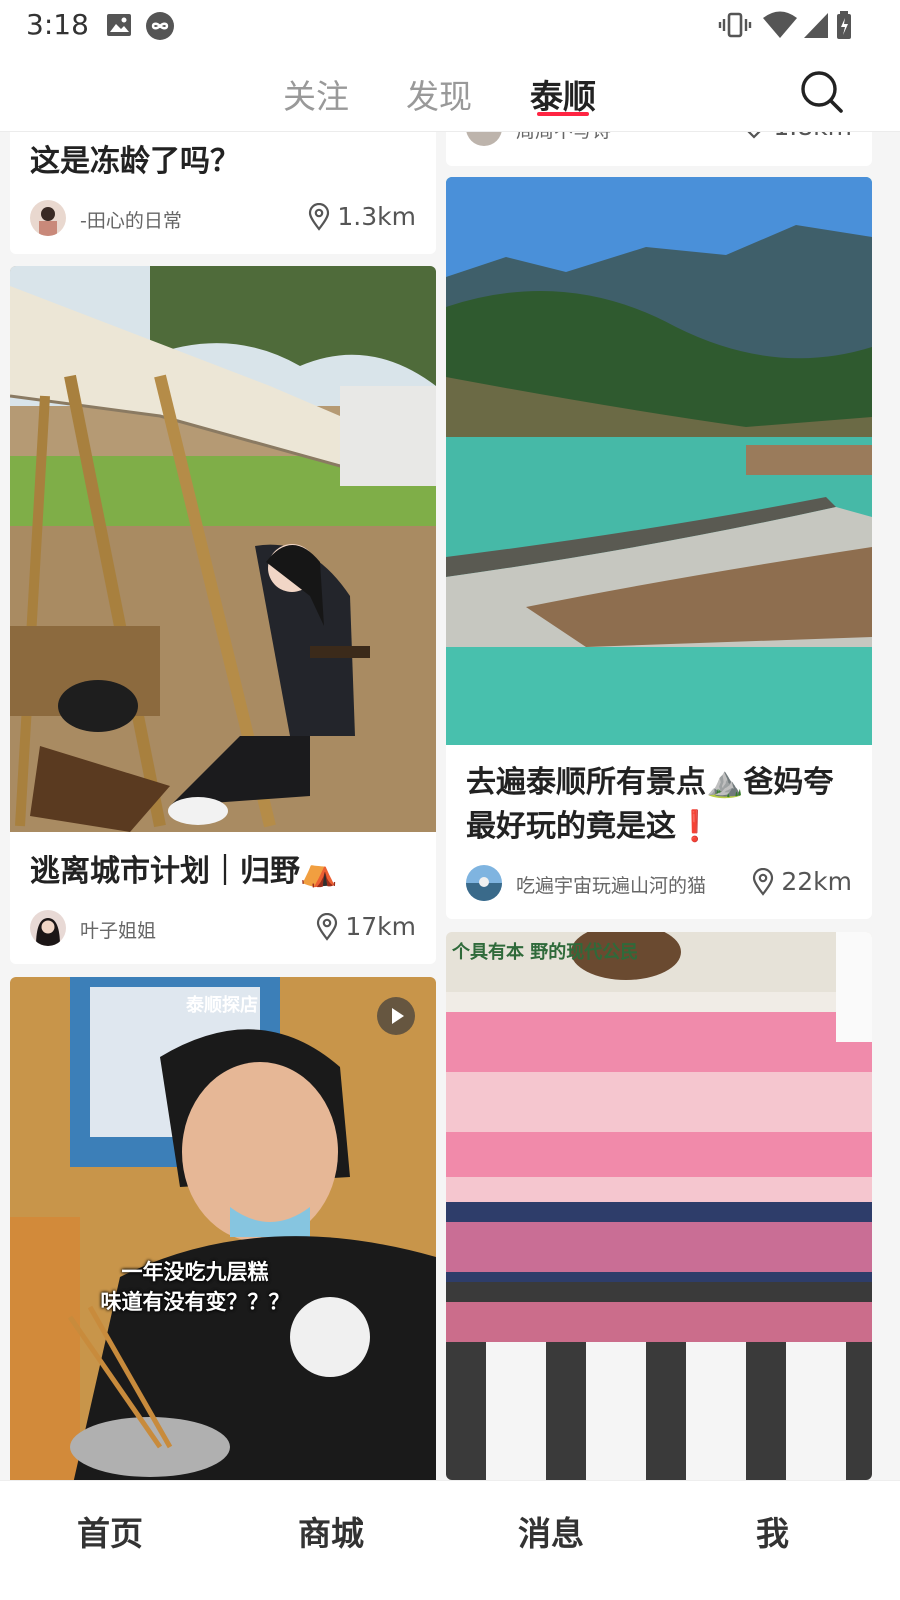 The height and width of the screenshot is (1600, 900). What do you see at coordinates (222, 1005) in the screenshot?
I see `store-tag-label: 泰顺探店` at bounding box center [222, 1005].